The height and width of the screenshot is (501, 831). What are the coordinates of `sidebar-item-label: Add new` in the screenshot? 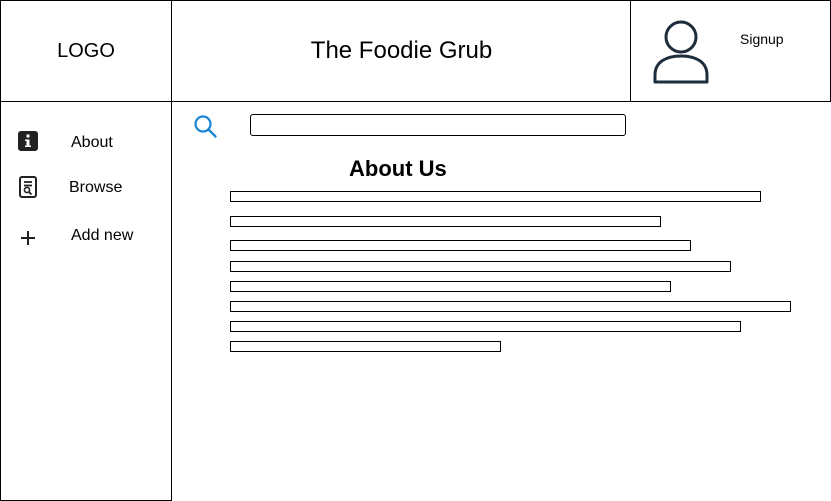 It's located at (102, 235).